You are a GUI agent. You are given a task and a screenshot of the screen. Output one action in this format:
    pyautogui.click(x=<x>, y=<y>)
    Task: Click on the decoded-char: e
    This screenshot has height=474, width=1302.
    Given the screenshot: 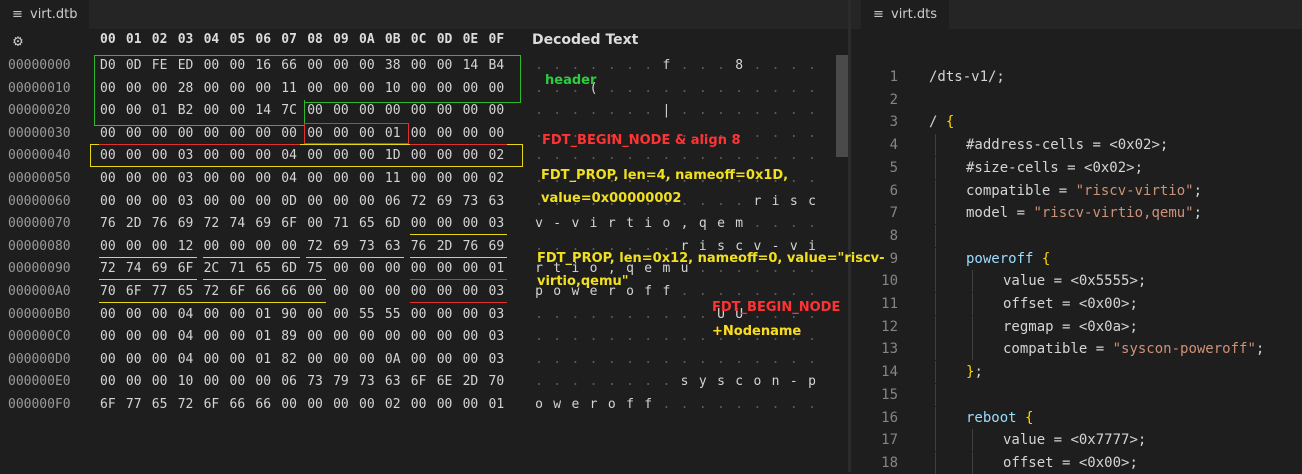 What is the action you would take?
    pyautogui.click(x=575, y=405)
    